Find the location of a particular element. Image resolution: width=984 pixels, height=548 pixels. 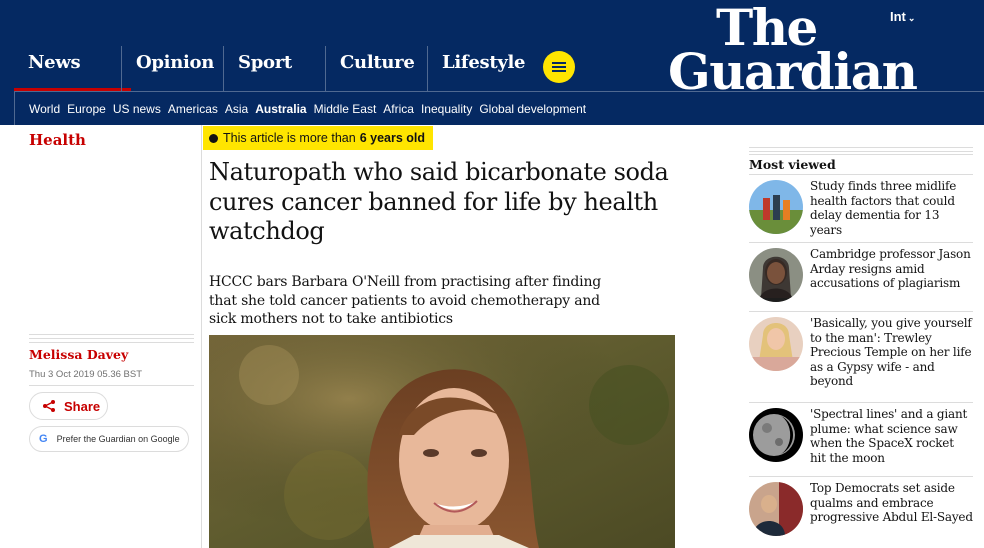

logo-line-2: Guardian is located at coordinates (793, 71).